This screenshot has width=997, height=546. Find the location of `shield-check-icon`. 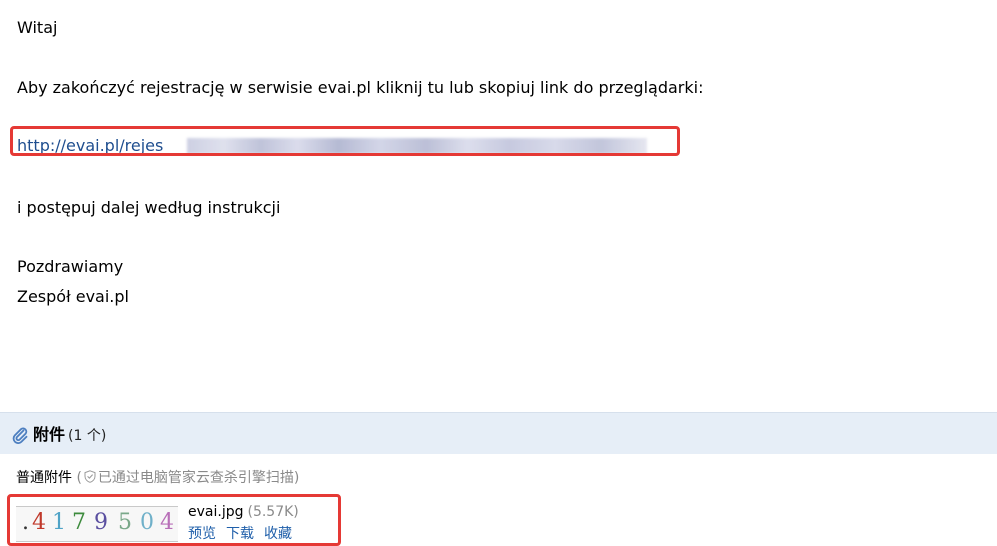

shield-check-icon is located at coordinates (90, 476).